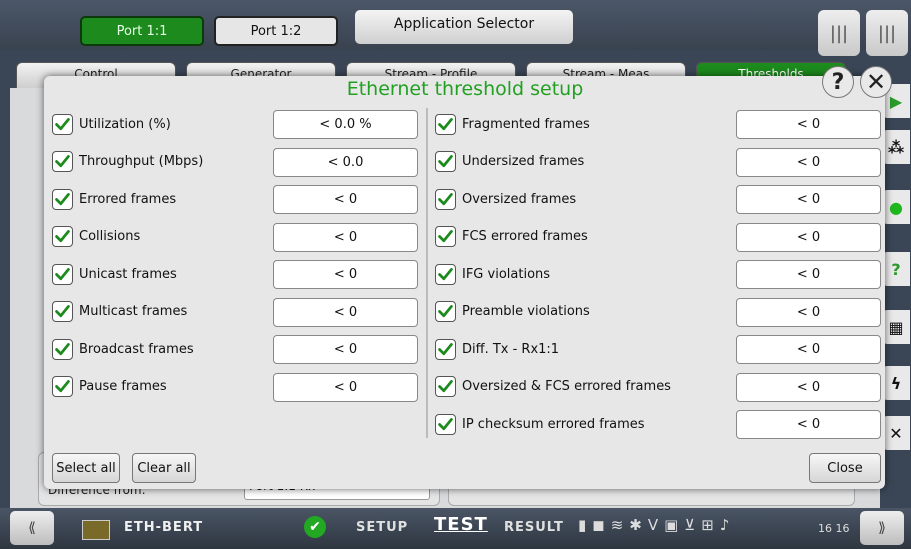  I want to click on threshold-row: Utilization (%), so click(111, 124).